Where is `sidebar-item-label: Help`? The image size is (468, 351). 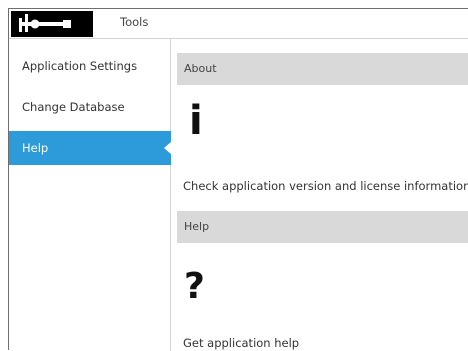 sidebar-item-label: Help is located at coordinates (35, 148).